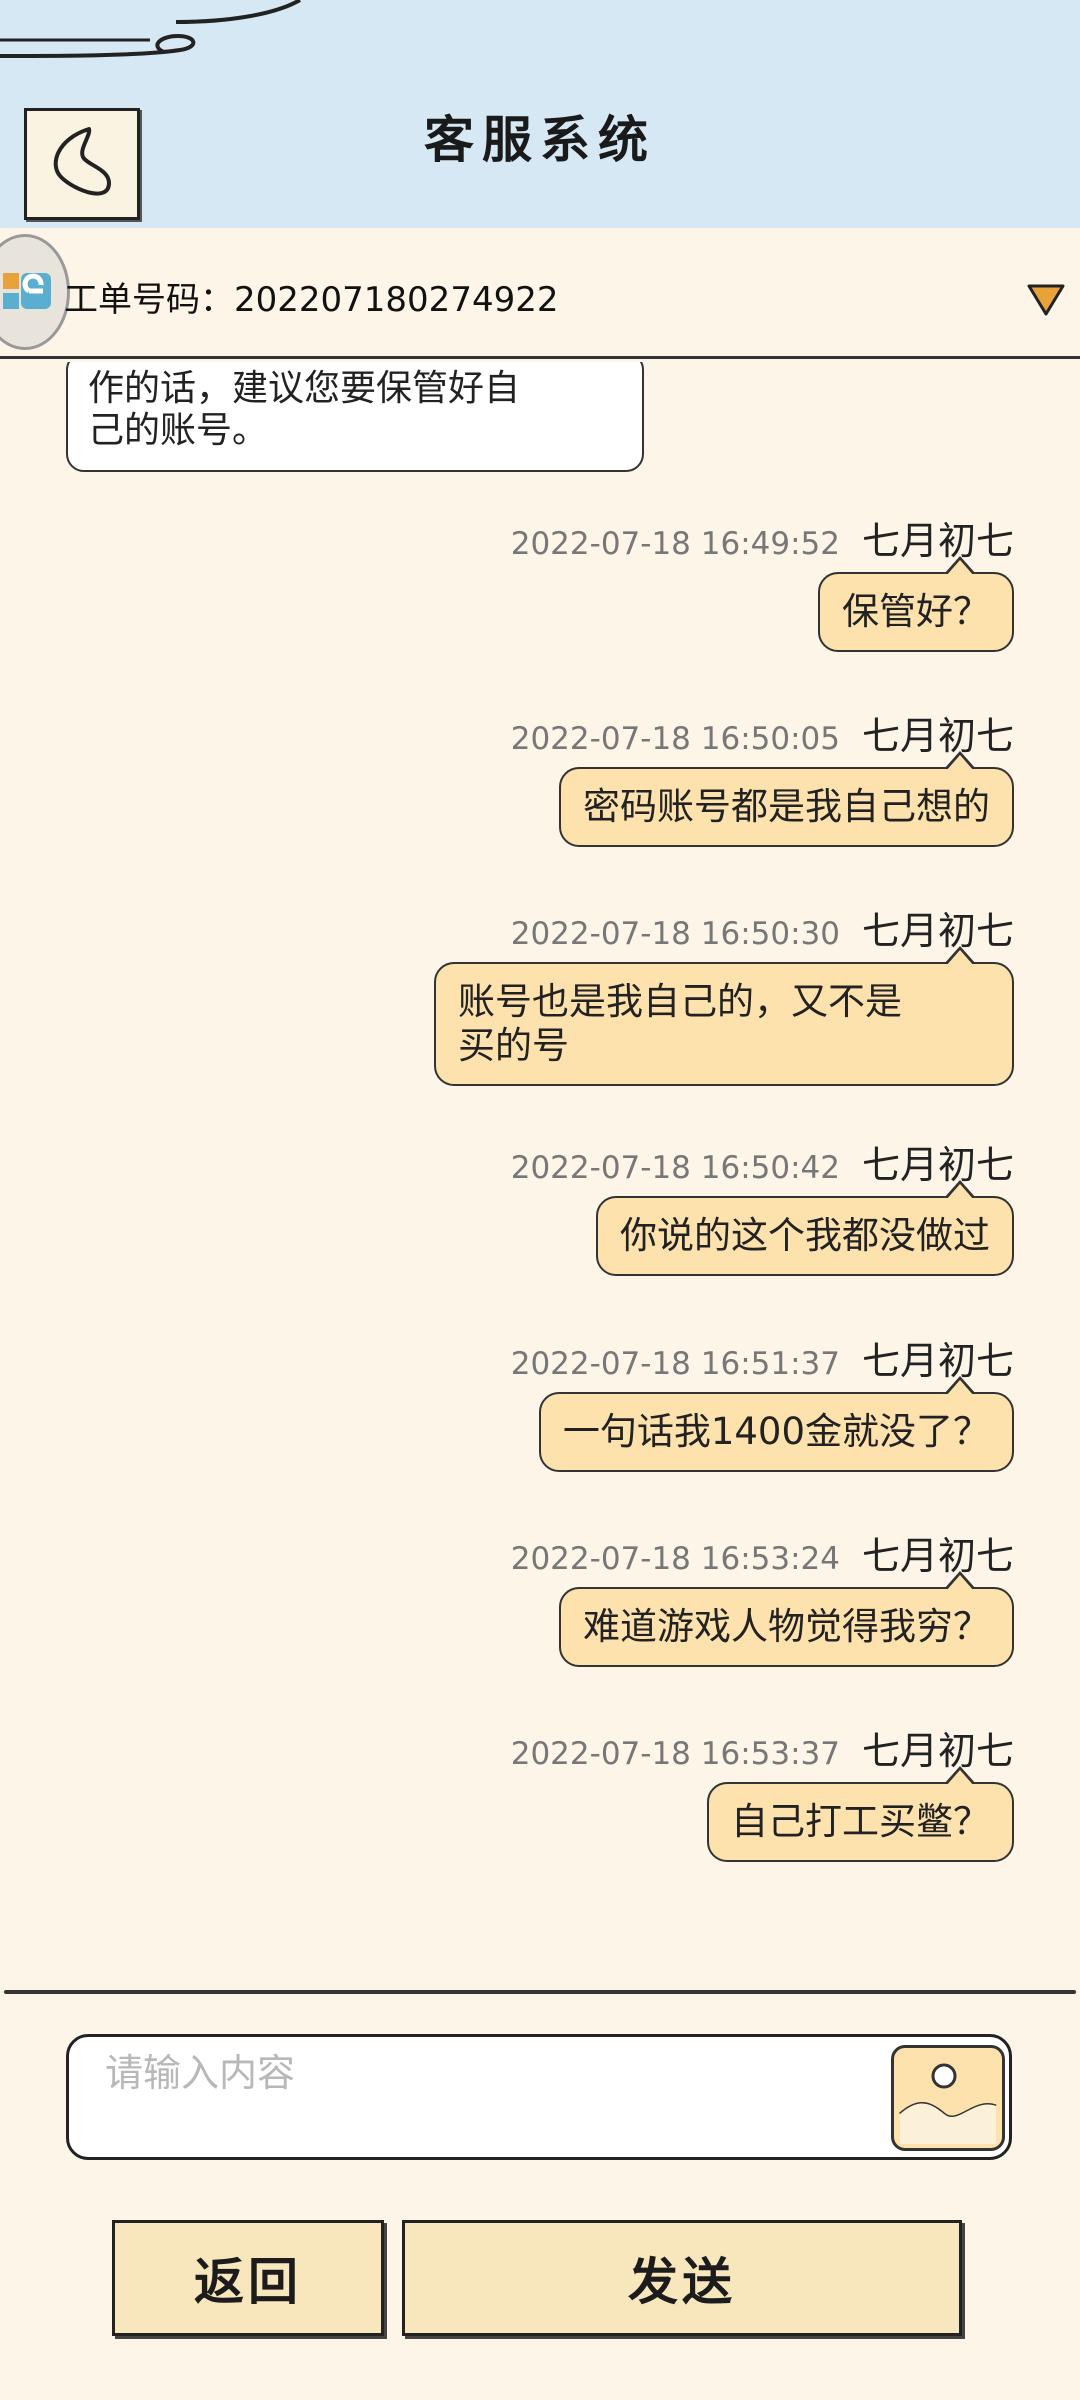  What do you see at coordinates (786, 1619) in the screenshot?
I see `message-bubble: 难道游戏人物觉得我穷？` at bounding box center [786, 1619].